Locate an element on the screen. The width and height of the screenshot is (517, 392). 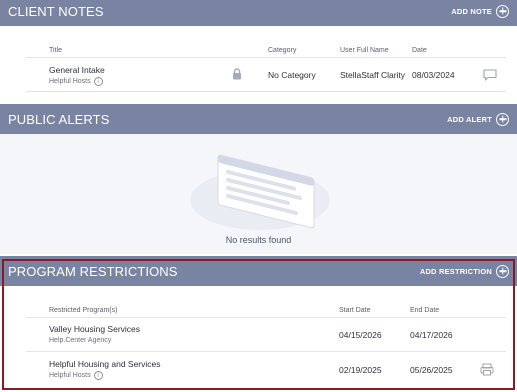
restriction-agency-row: Helpful Hosts i is located at coordinates (76, 375).